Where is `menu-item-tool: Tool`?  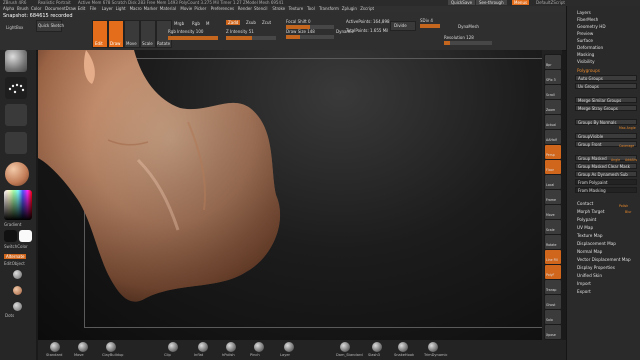
menu-item-tool: Tool is located at coordinates (311, 8).